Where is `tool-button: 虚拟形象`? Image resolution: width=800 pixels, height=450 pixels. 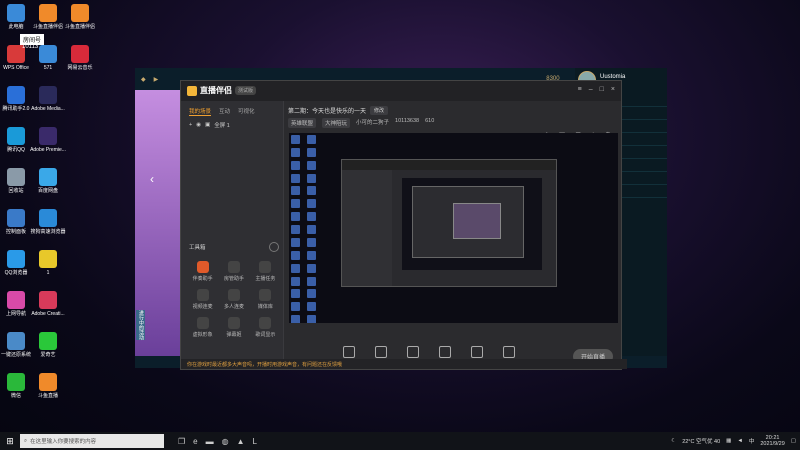
tool-button: 虚拟形象 is located at coordinates (202, 327).